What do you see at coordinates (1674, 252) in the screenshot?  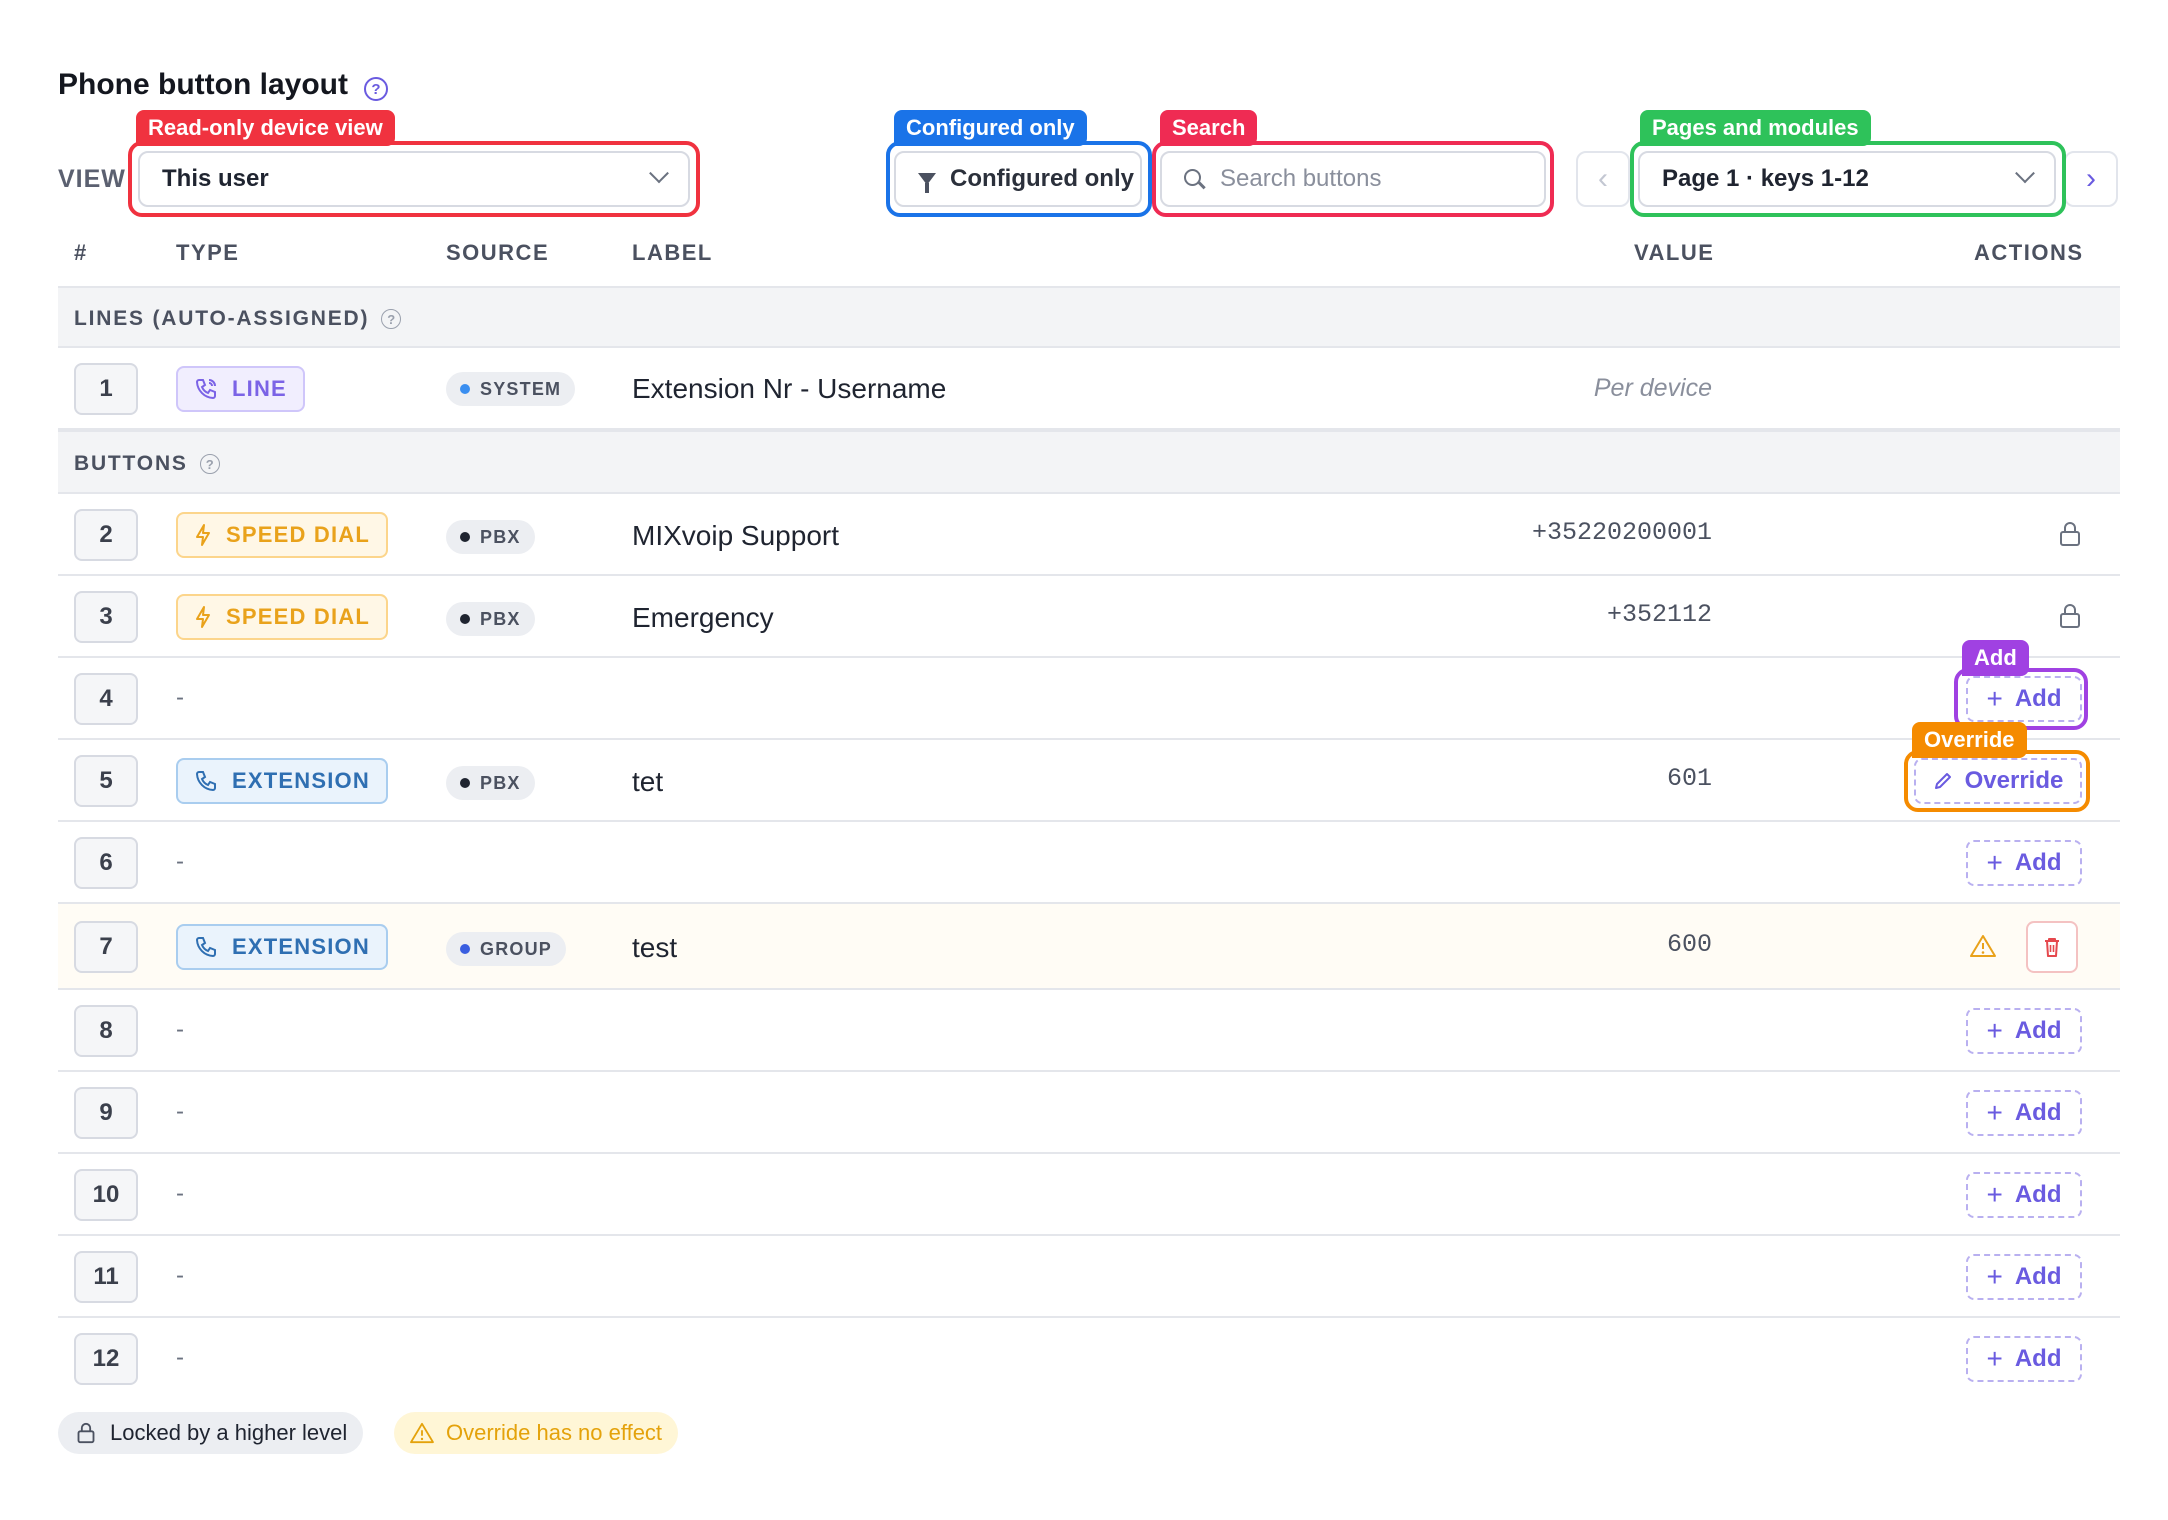 I see `column-header-value: VALUE` at bounding box center [1674, 252].